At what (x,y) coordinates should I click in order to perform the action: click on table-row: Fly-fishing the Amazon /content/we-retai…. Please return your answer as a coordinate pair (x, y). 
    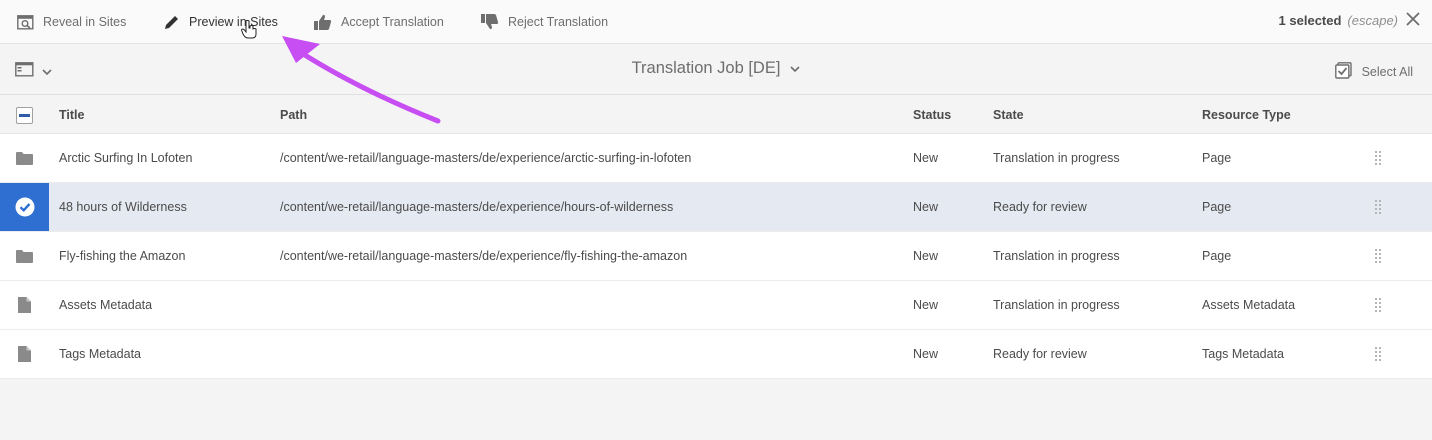
    Looking at the image, I should click on (716, 256).